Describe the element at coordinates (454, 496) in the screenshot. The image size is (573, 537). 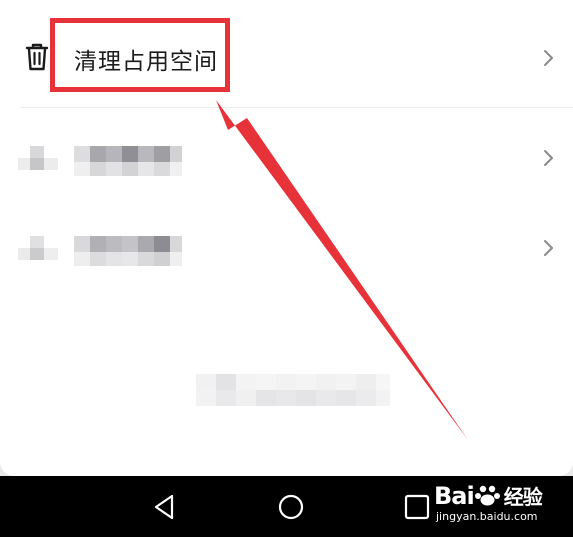
I see `watermark-brand: Bai` at that location.